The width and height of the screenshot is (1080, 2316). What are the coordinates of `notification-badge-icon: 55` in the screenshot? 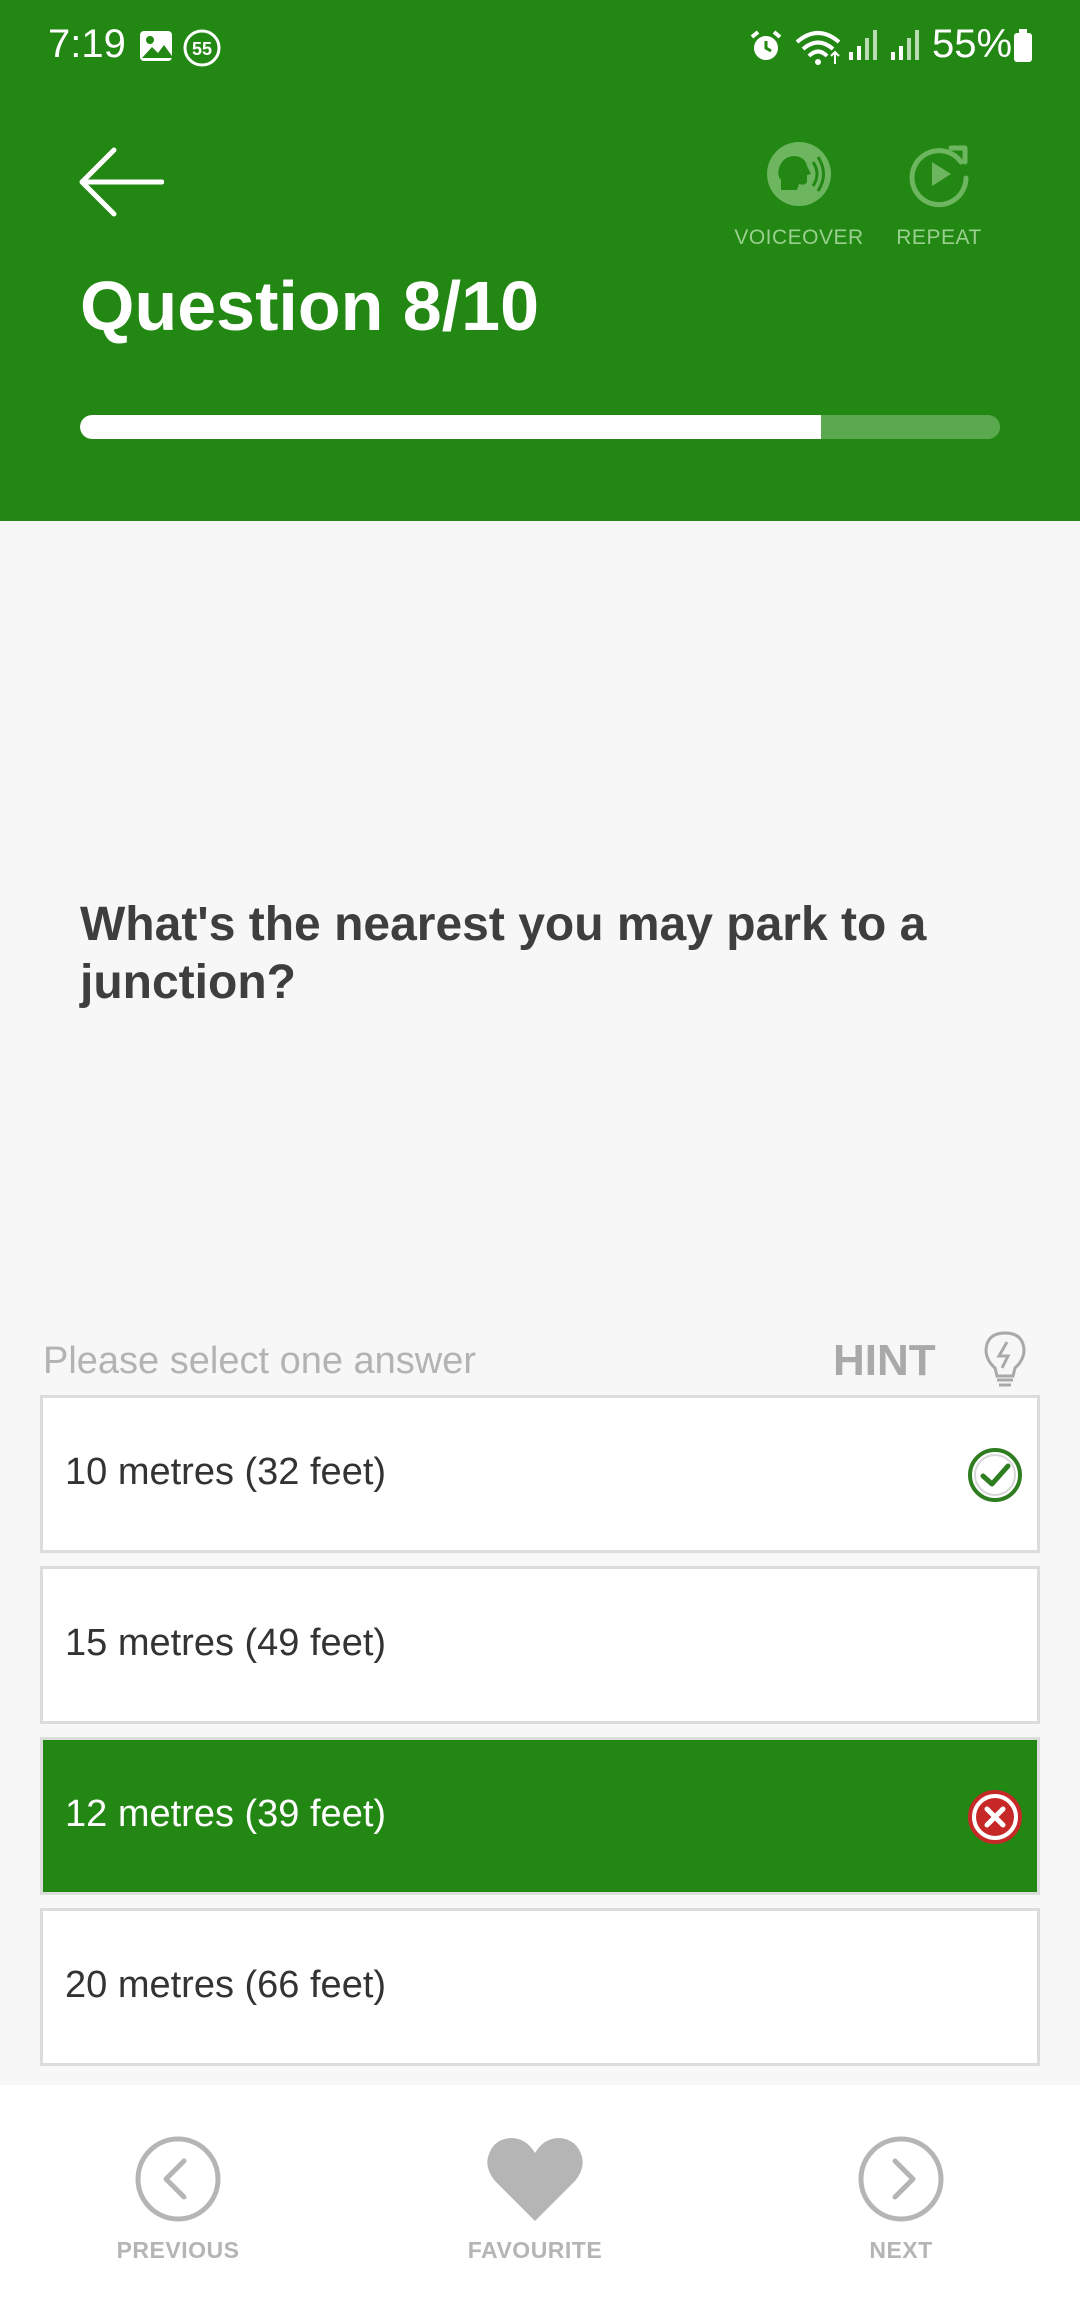 It's located at (202, 50).